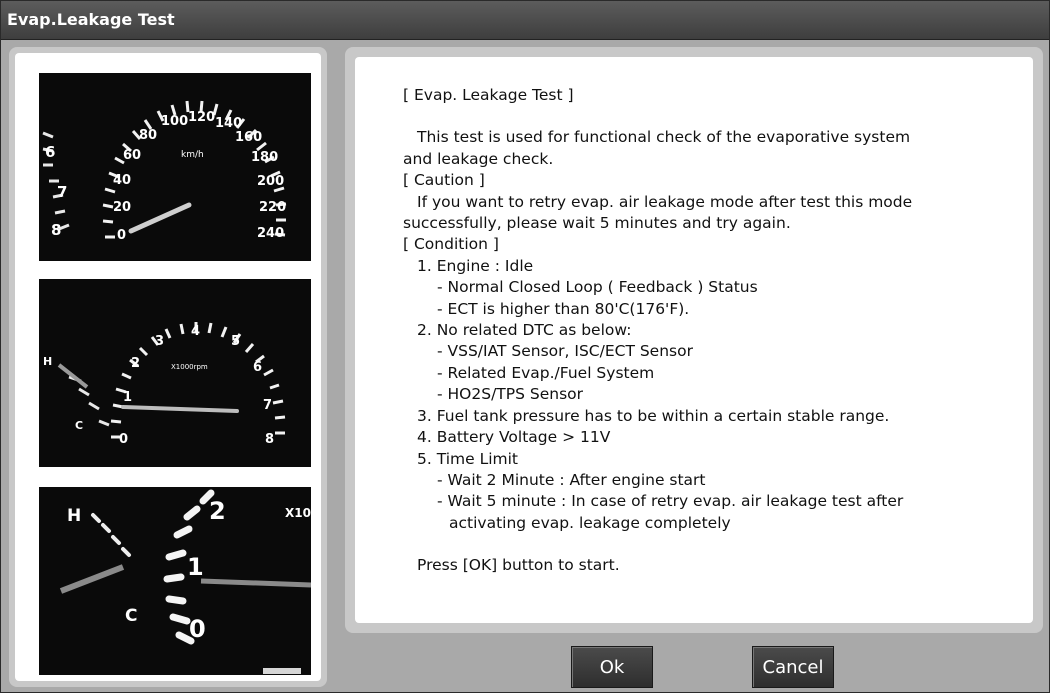 The height and width of the screenshot is (693, 1050). What do you see at coordinates (451, 244) in the screenshot?
I see `condition-header: [ Condition ]` at bounding box center [451, 244].